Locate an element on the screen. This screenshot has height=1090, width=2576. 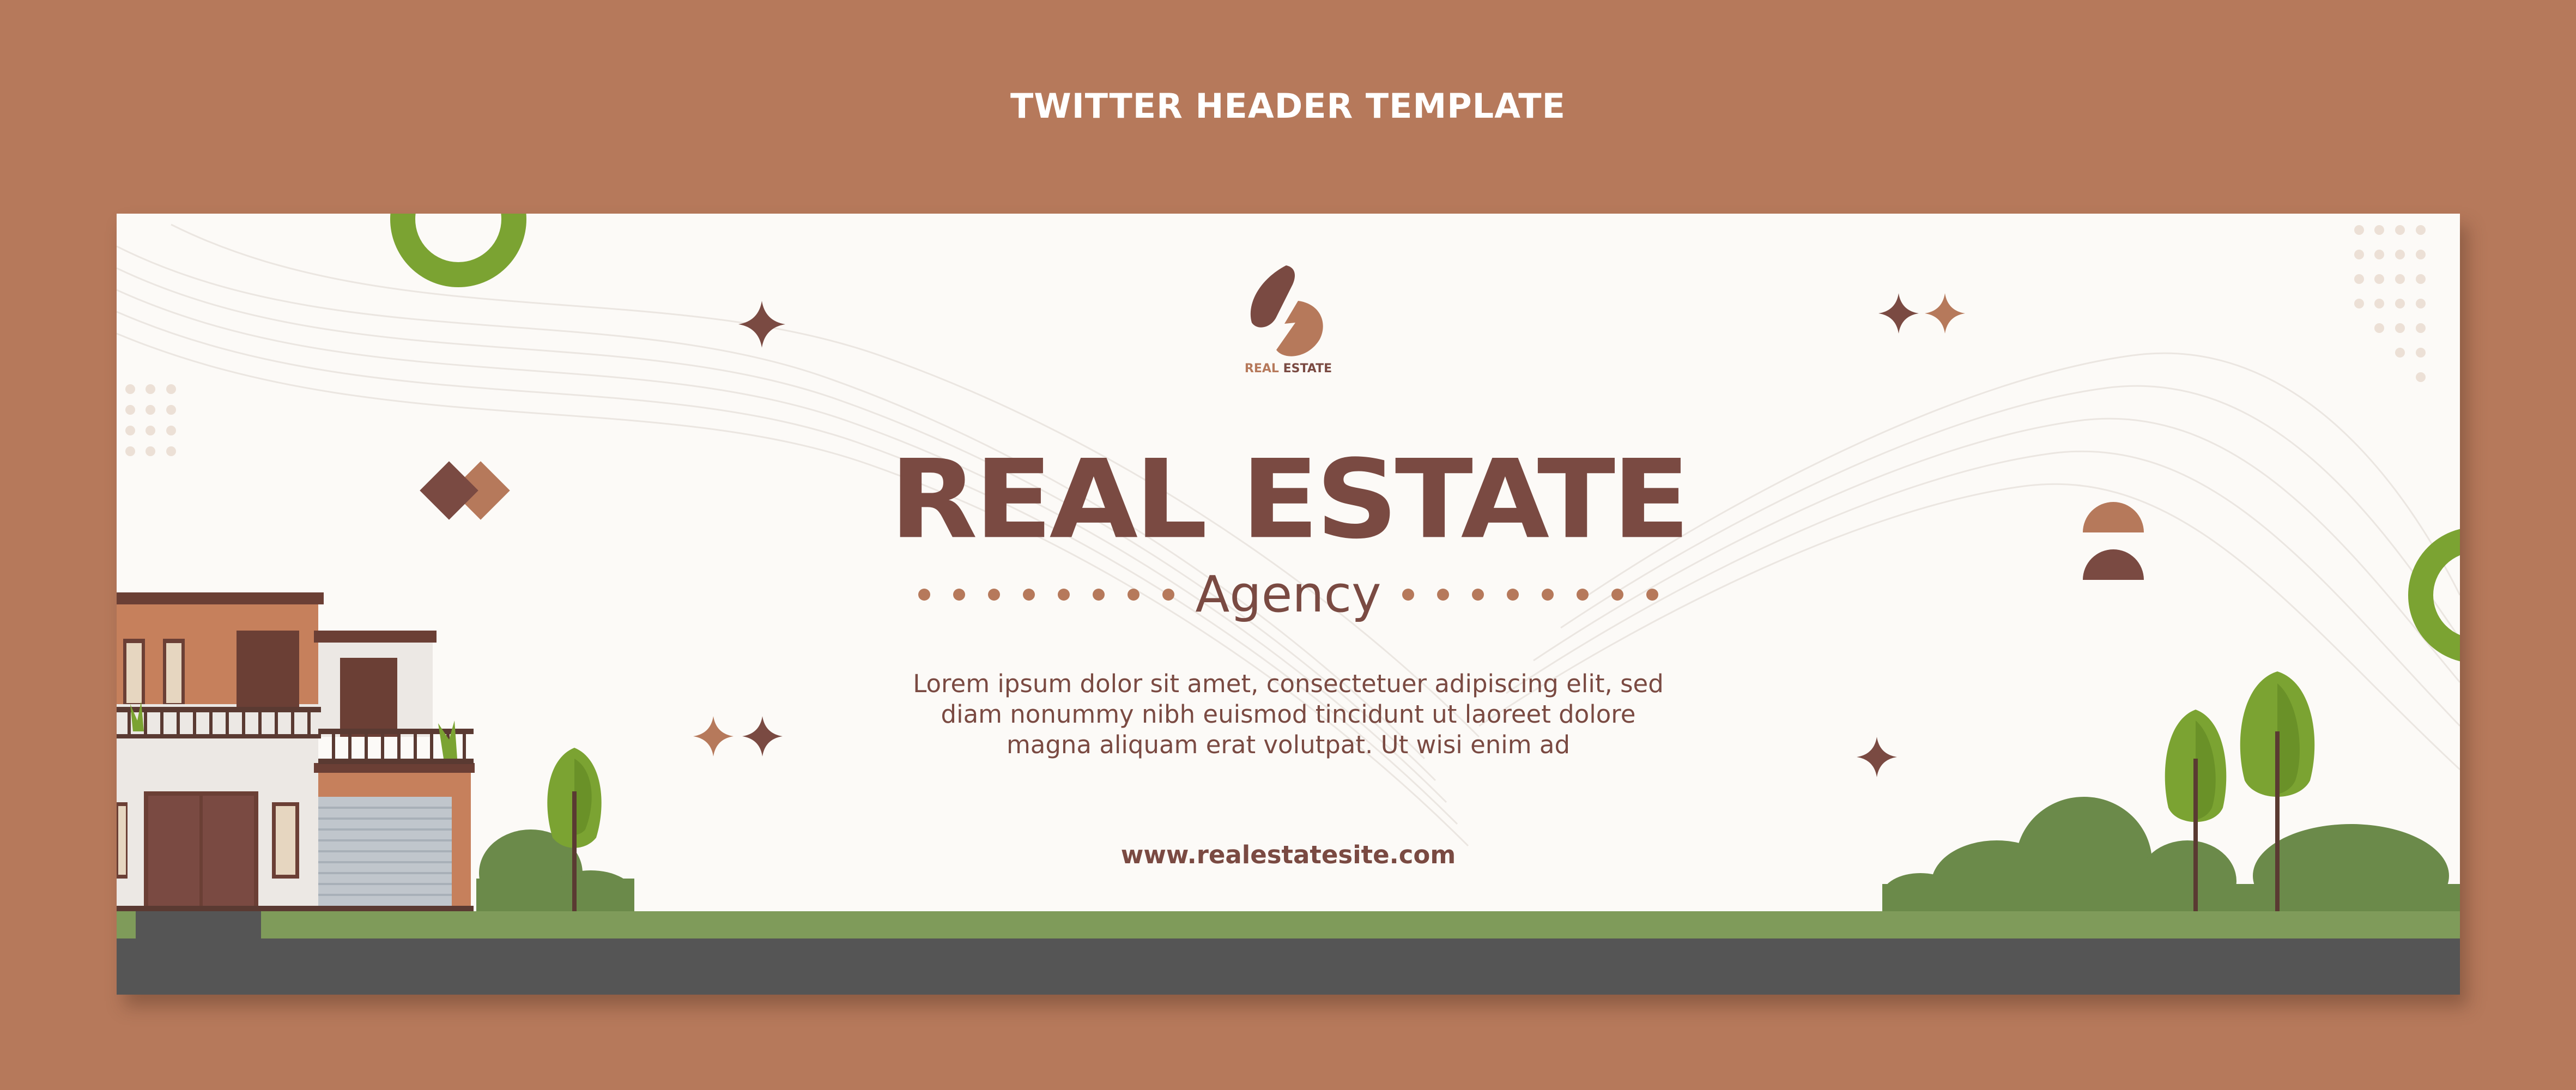
bush-right-icon is located at coordinates (2171, 863).